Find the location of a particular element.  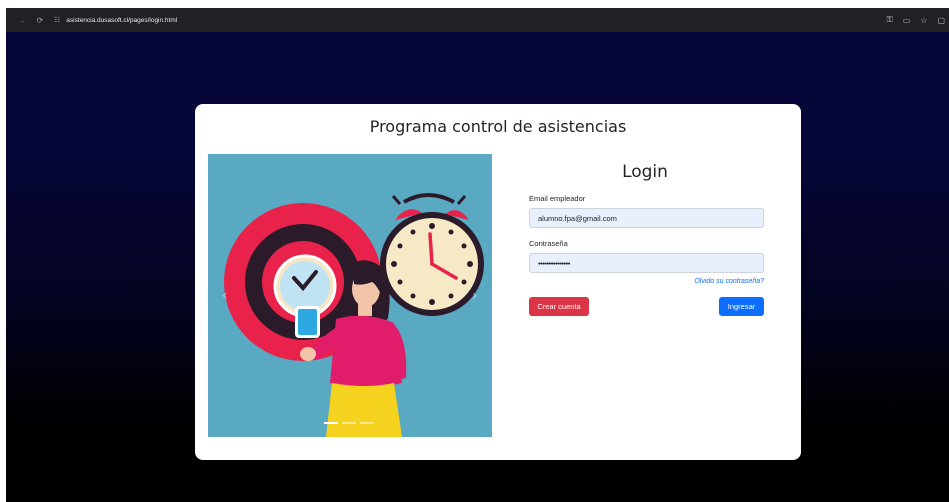

carousel-prev-icon: ‹ is located at coordinates (225, 296).